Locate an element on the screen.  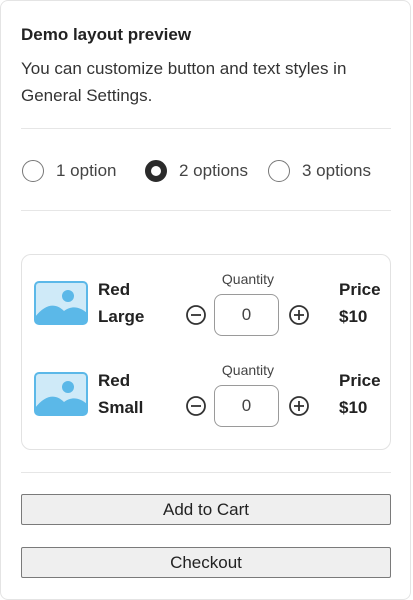
product-size: Small is located at coordinates (121, 407).